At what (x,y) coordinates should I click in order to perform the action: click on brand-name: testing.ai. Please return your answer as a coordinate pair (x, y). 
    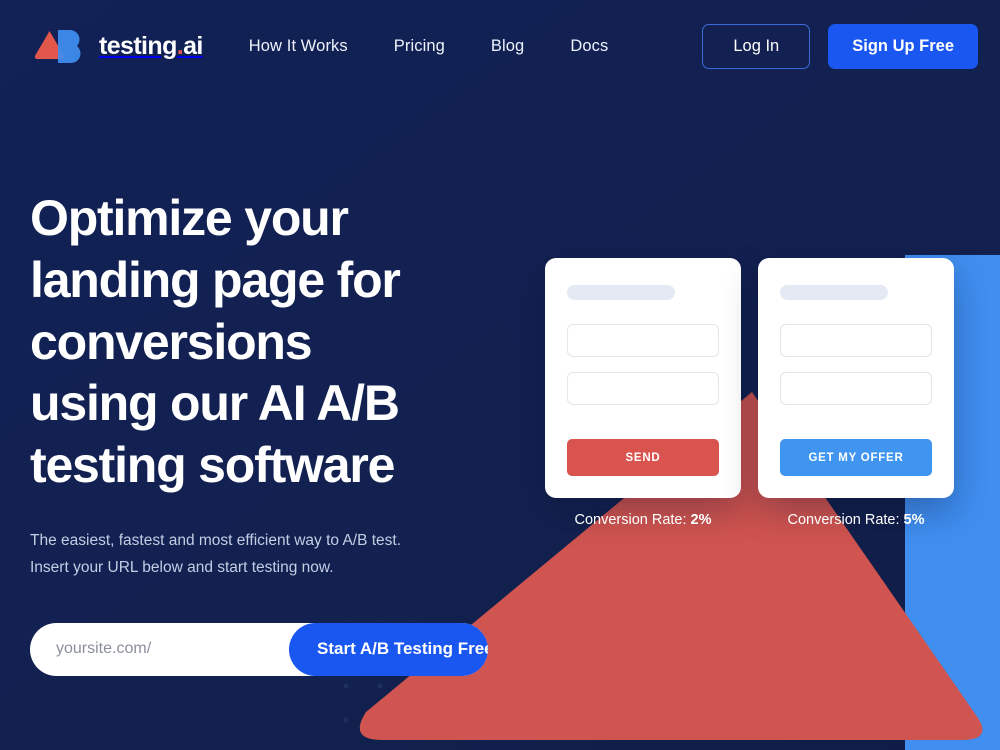
    Looking at the image, I should click on (151, 46).